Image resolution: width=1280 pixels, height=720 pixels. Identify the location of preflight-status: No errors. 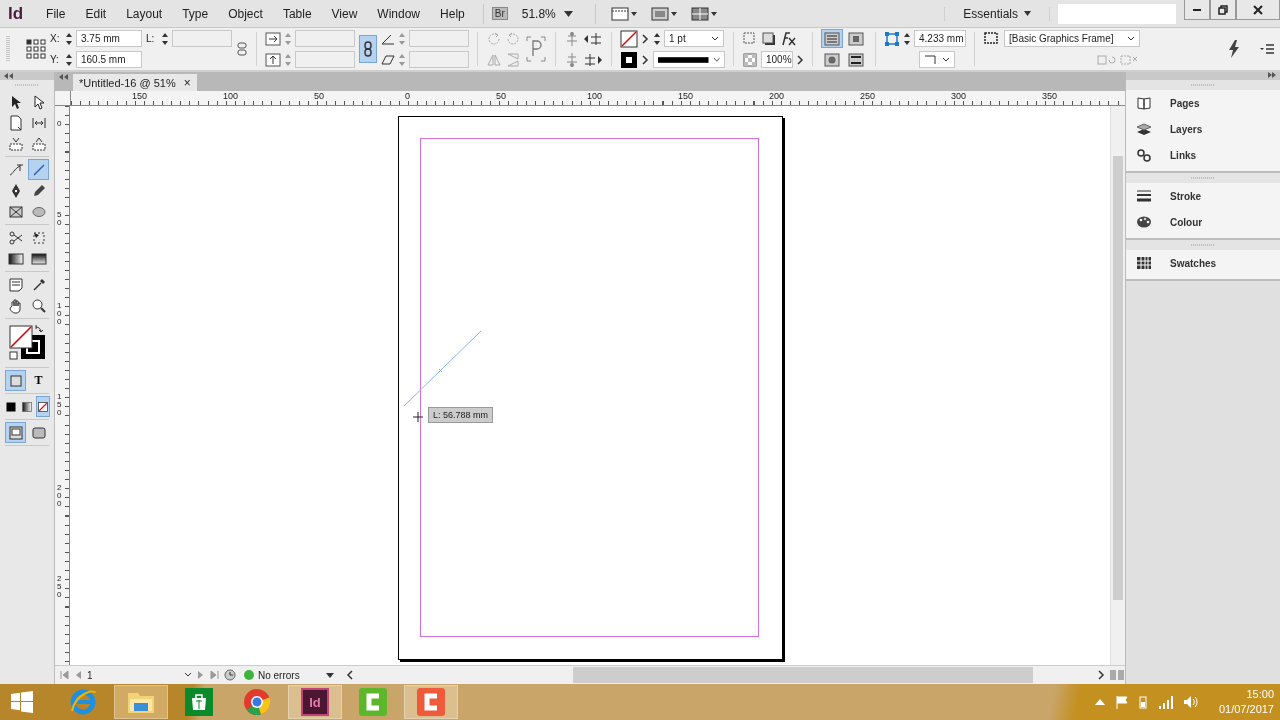
(296, 675).